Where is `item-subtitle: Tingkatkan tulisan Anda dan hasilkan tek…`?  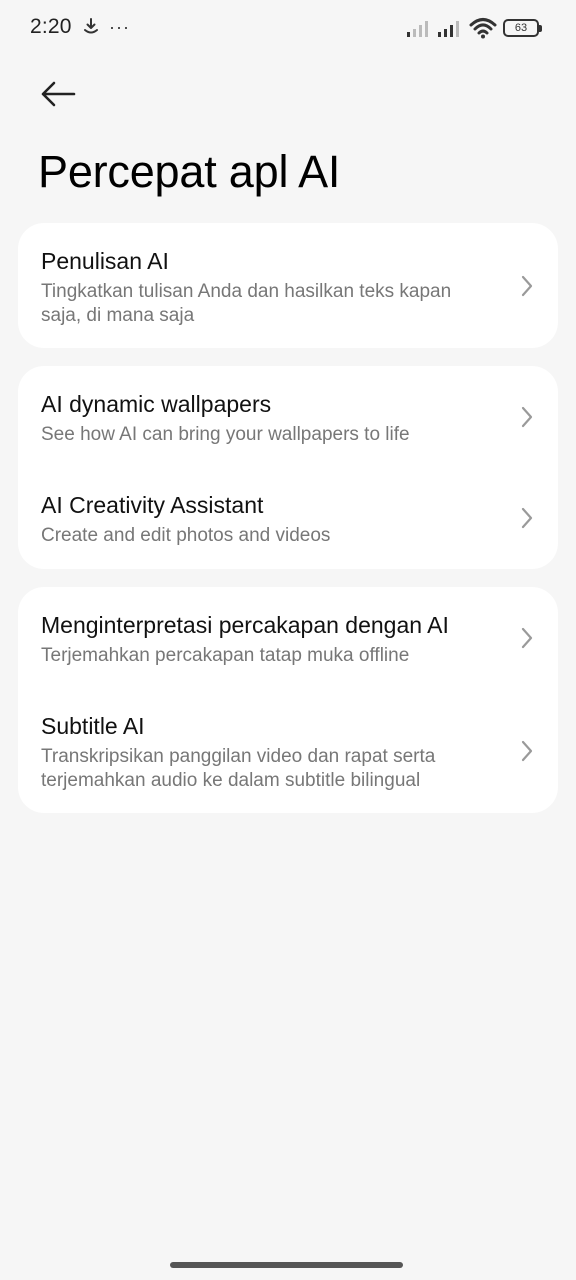
item-subtitle: Tingkatkan tulisan Anda dan hasilkan tek… is located at coordinates (246, 303).